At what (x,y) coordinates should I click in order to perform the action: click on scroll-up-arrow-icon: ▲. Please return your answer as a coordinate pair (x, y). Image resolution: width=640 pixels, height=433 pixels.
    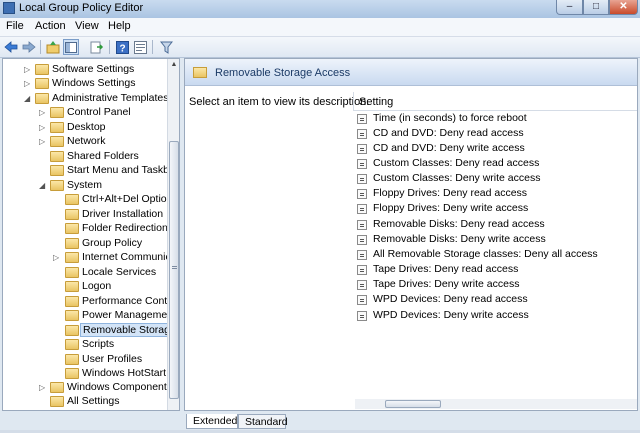
    Looking at the image, I should click on (173, 65).